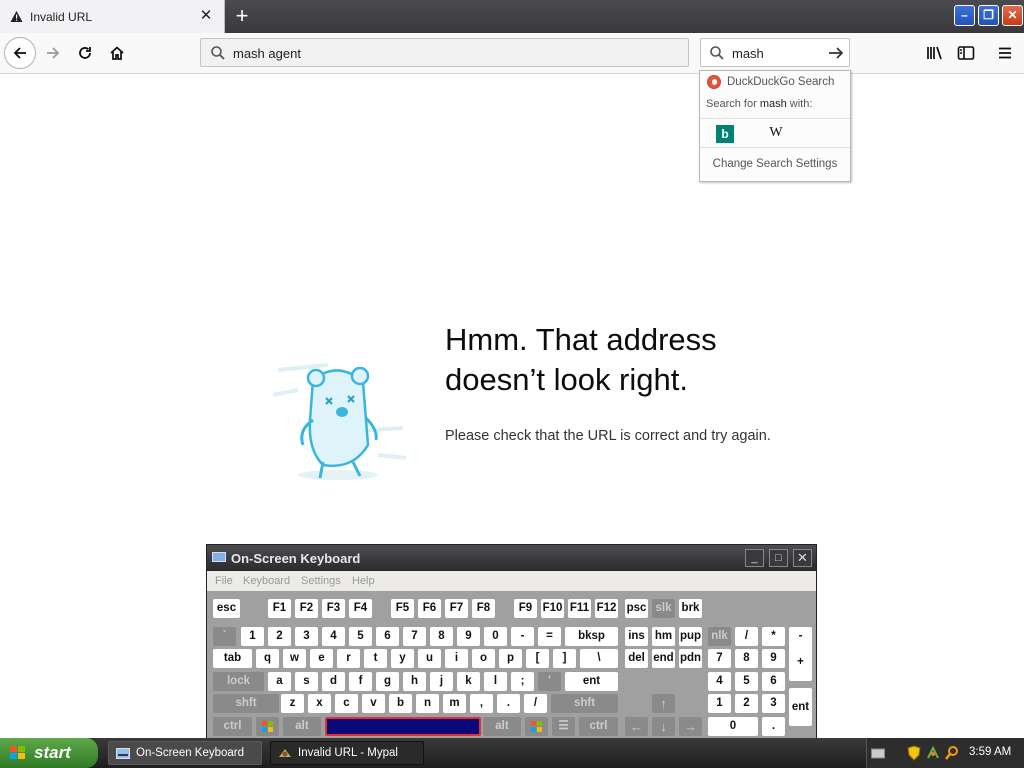 The height and width of the screenshot is (768, 1024). Describe the element at coordinates (746, 658) in the screenshot. I see `key-num8: 8` at that location.